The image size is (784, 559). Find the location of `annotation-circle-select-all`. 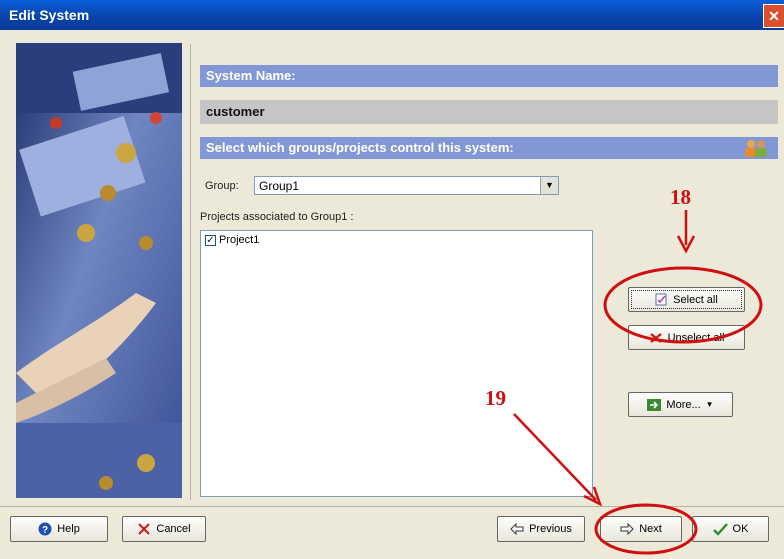

annotation-circle-select-all is located at coordinates (683, 305).